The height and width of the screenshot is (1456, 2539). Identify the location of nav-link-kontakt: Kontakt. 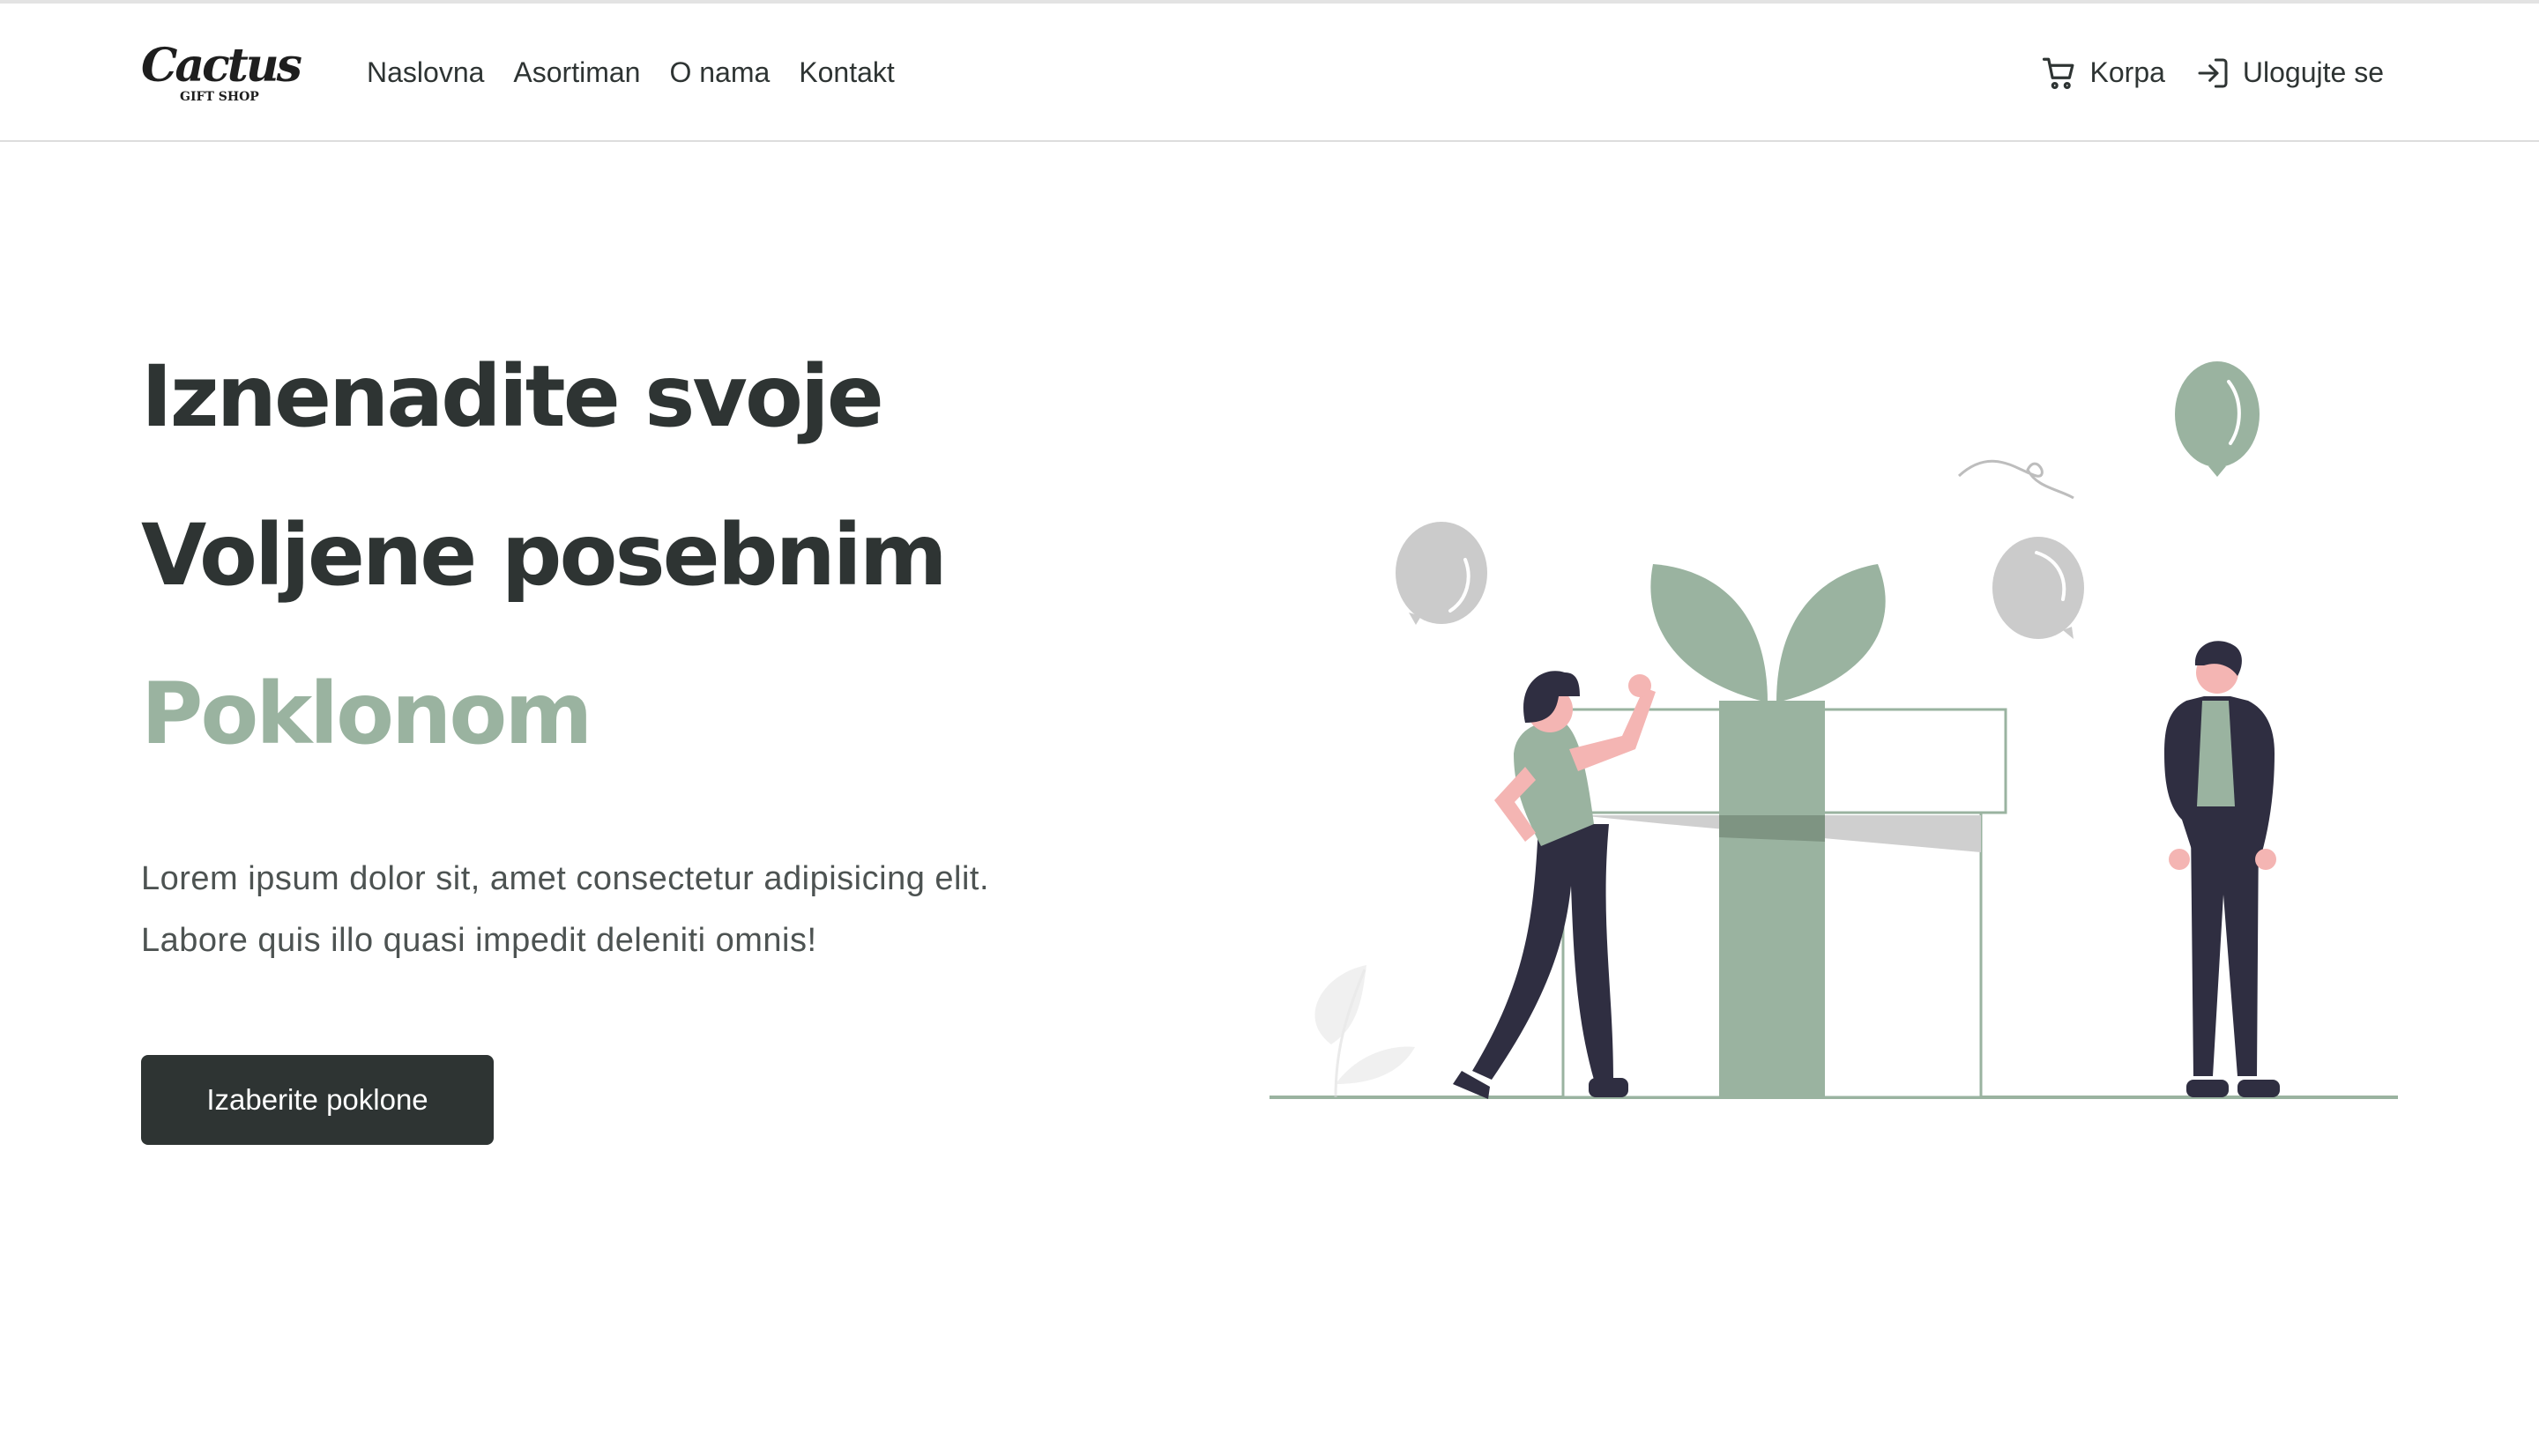
(847, 72).